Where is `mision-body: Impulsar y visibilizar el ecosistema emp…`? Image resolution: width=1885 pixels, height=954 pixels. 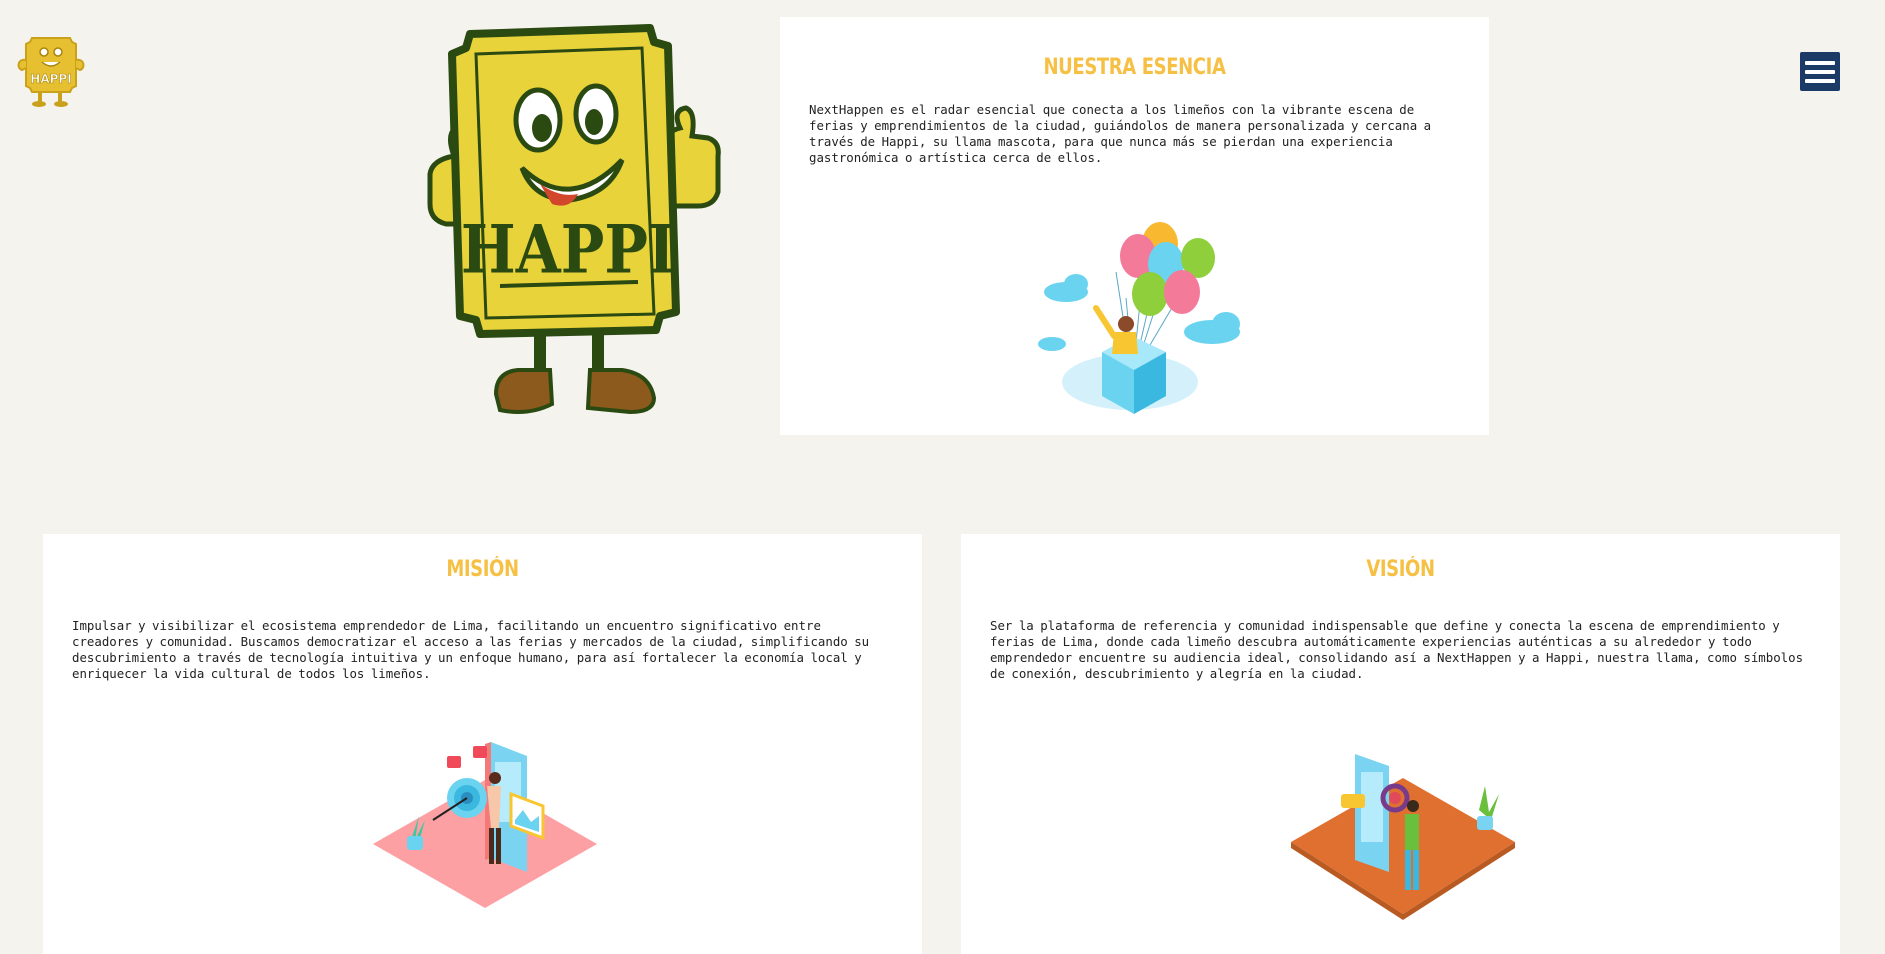 mision-body: Impulsar y visibilizar el ecosistema emp… is located at coordinates (471, 649).